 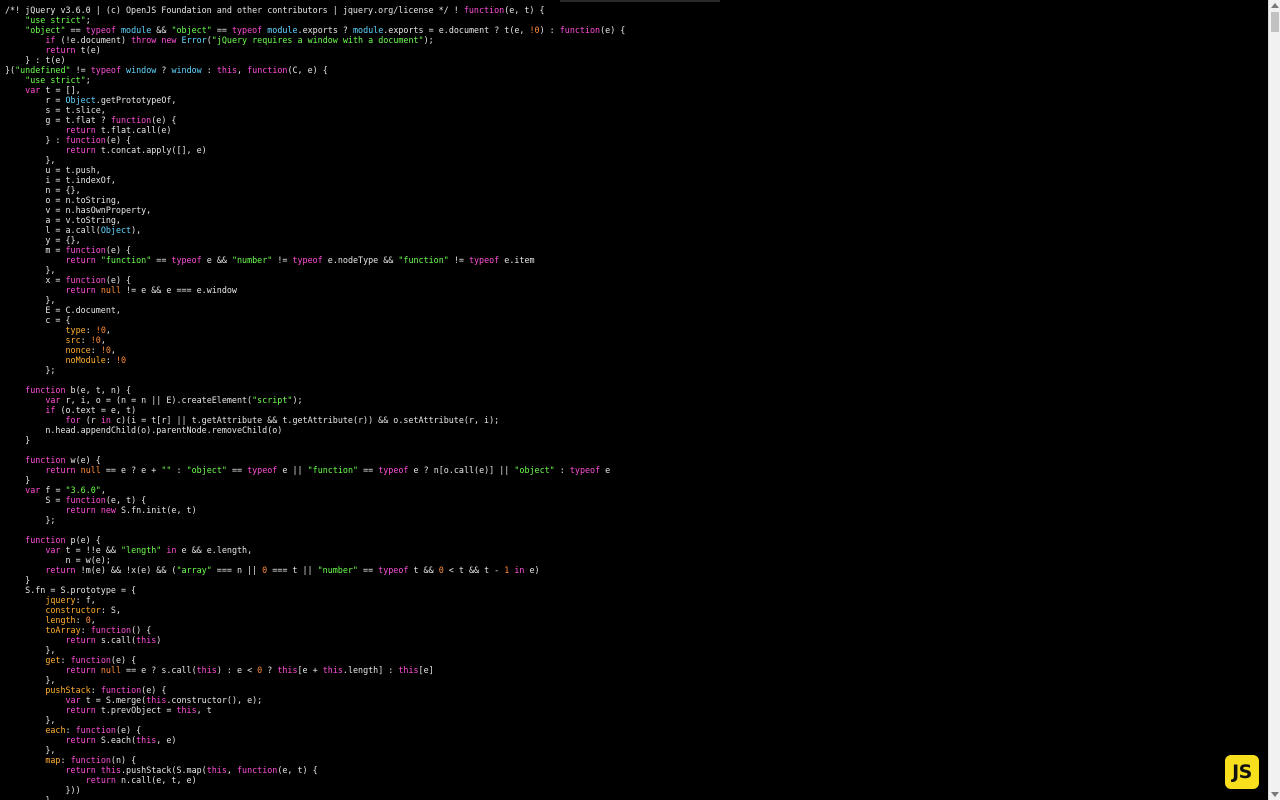 I want to click on code-line: g = t.flat ? function(e) {, so click(x=315, y=120).